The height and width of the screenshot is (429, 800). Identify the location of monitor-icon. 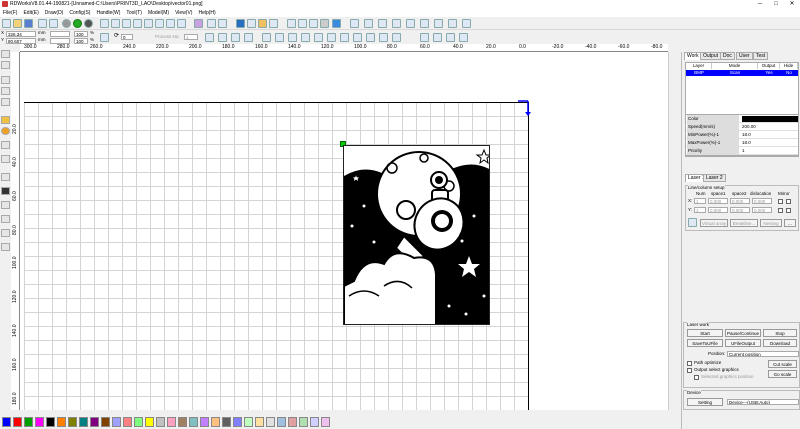
(240, 23).